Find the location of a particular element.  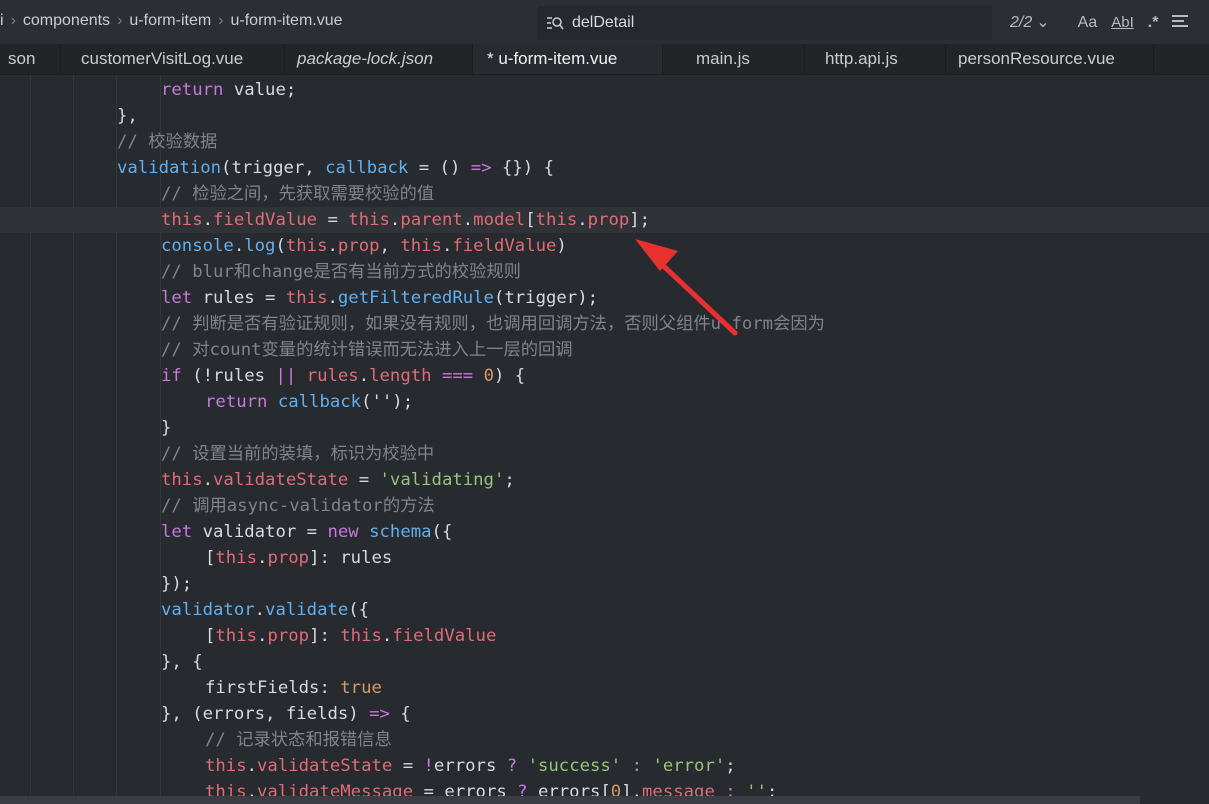

breadcrumb-item: u-form-item is located at coordinates (170, 21).